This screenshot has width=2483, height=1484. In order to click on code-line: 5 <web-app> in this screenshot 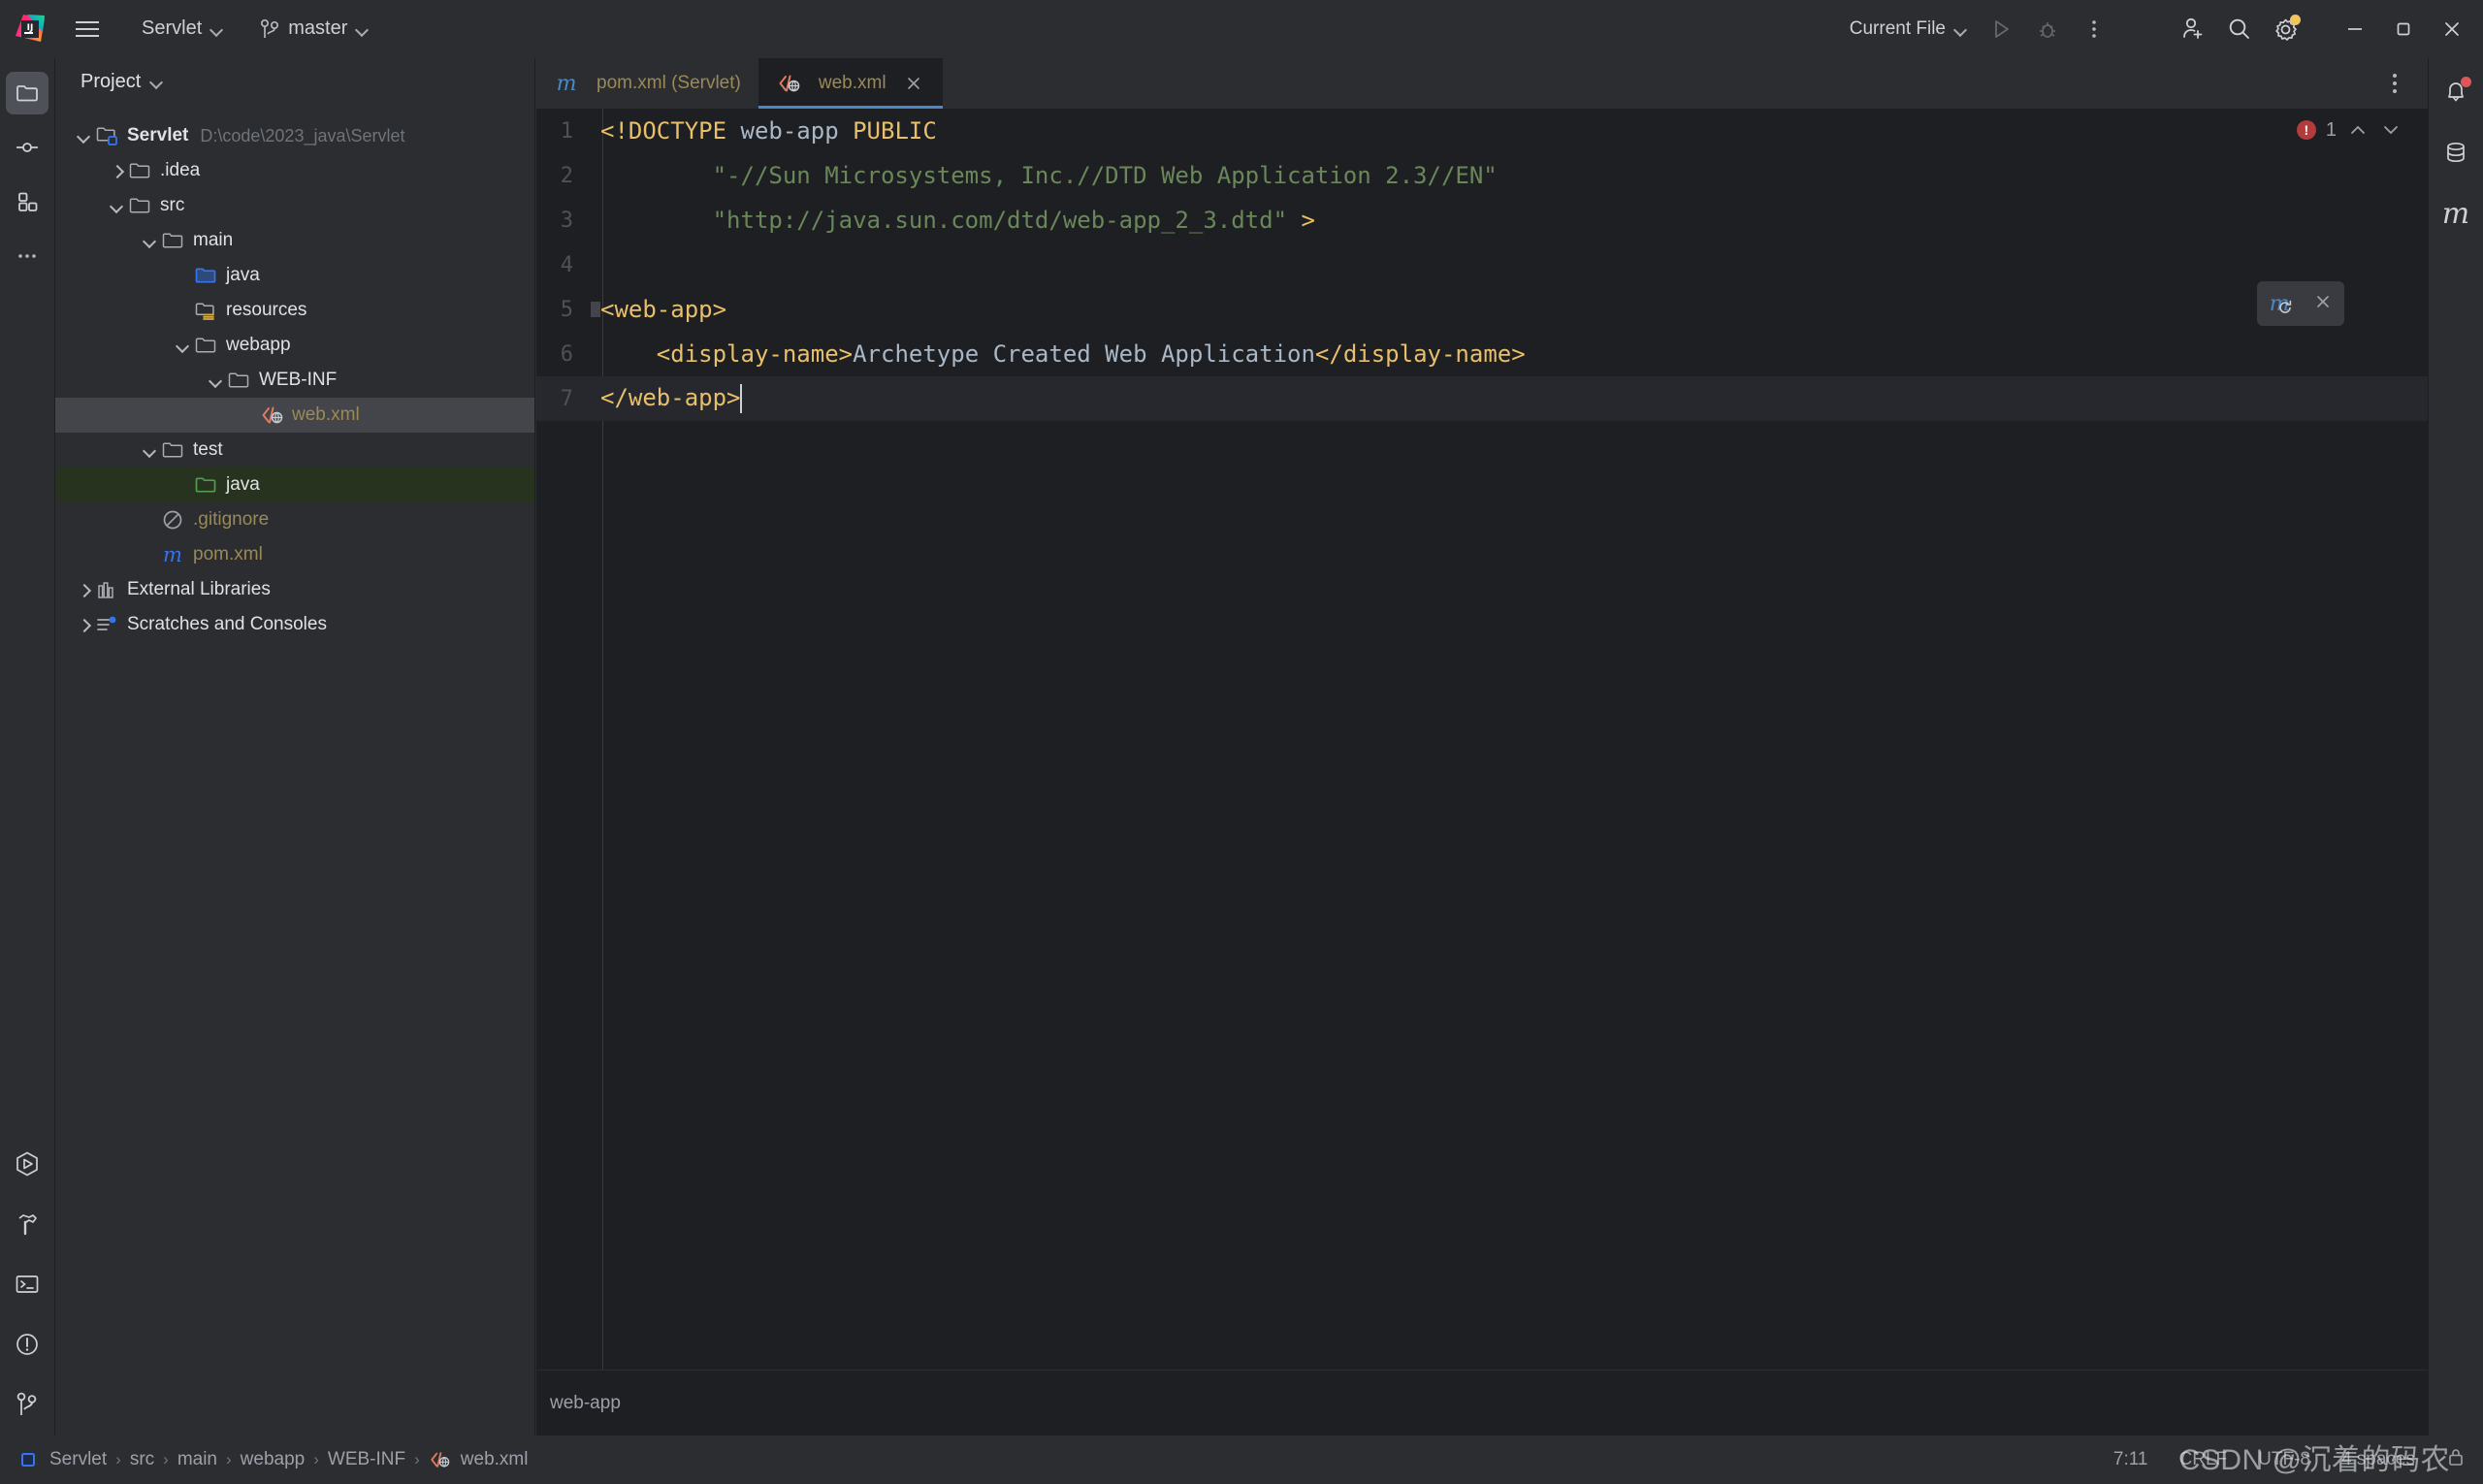, I will do `click(1482, 309)`.